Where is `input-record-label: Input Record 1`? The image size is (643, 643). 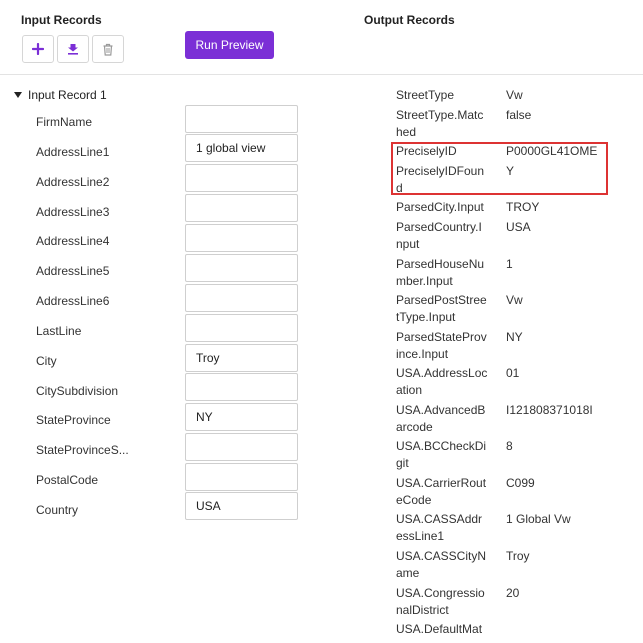 input-record-label: Input Record 1 is located at coordinates (67, 95).